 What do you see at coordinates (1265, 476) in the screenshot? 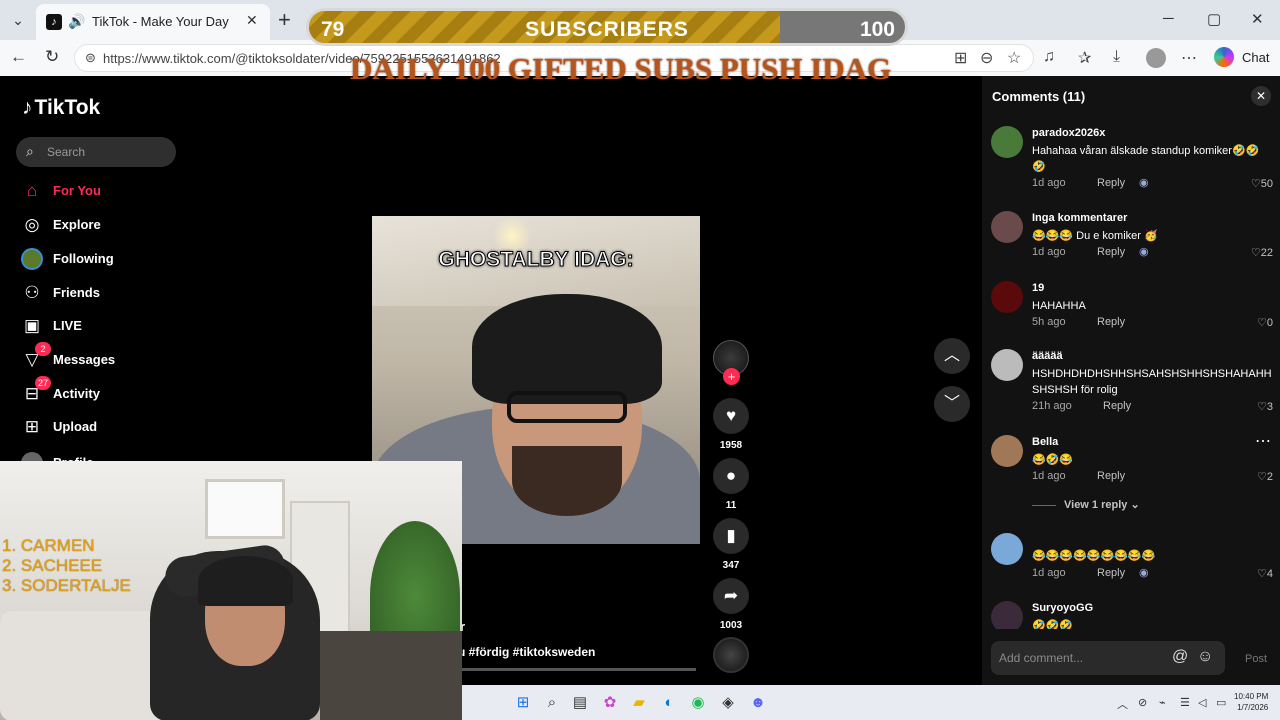
I see `comment-like-count: ♡2` at bounding box center [1265, 476].